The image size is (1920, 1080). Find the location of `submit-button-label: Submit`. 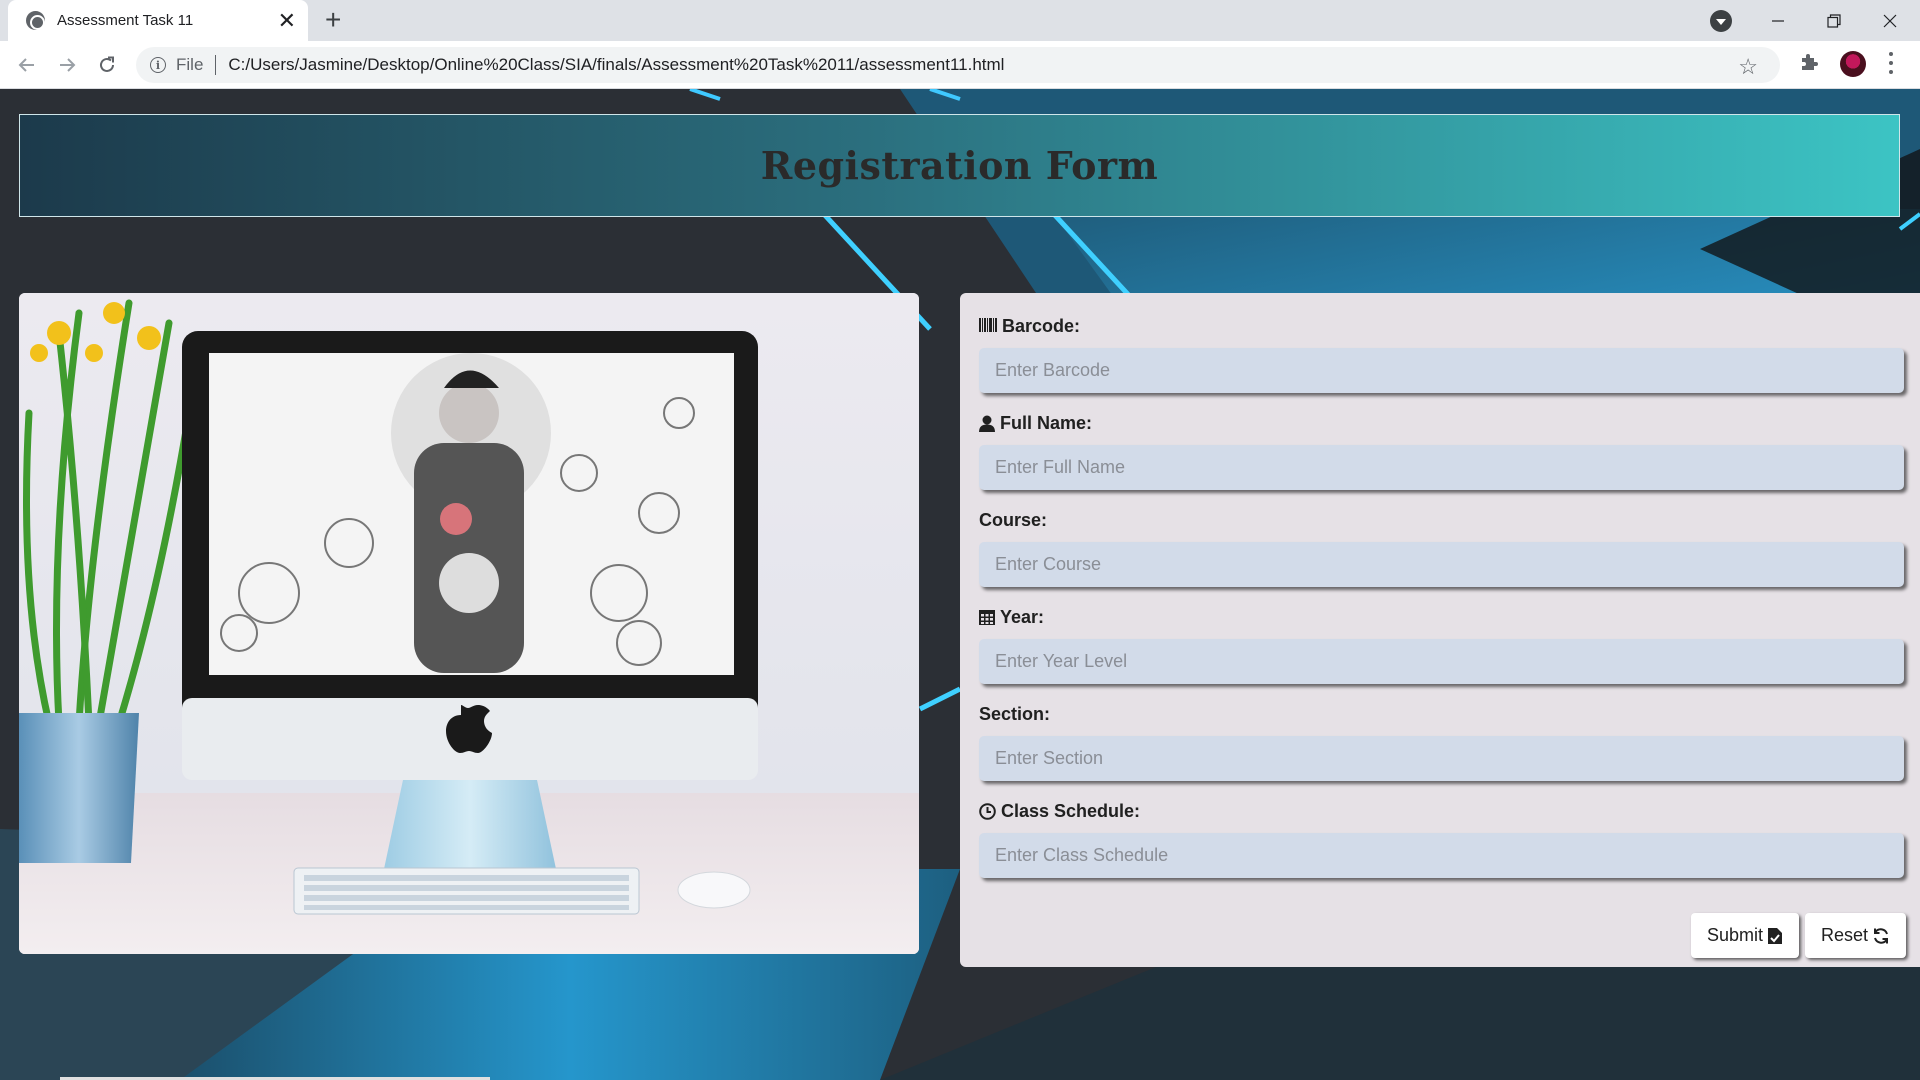

submit-button-label: Submit is located at coordinates (1734, 935).